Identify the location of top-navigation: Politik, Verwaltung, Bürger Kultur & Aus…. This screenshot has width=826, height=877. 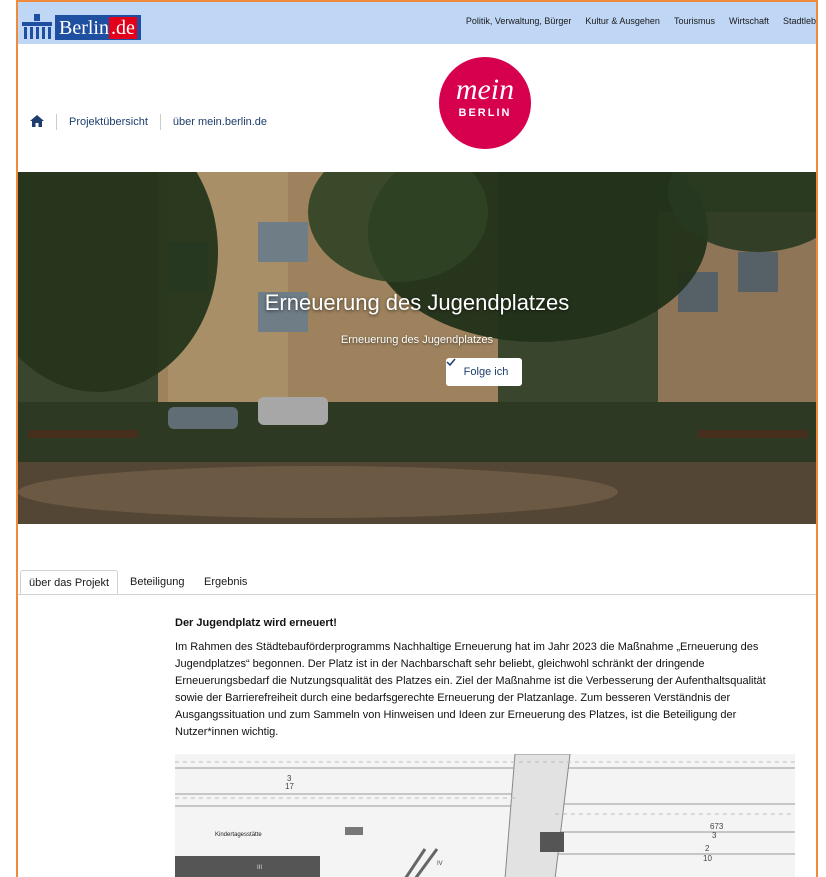
(641, 21).